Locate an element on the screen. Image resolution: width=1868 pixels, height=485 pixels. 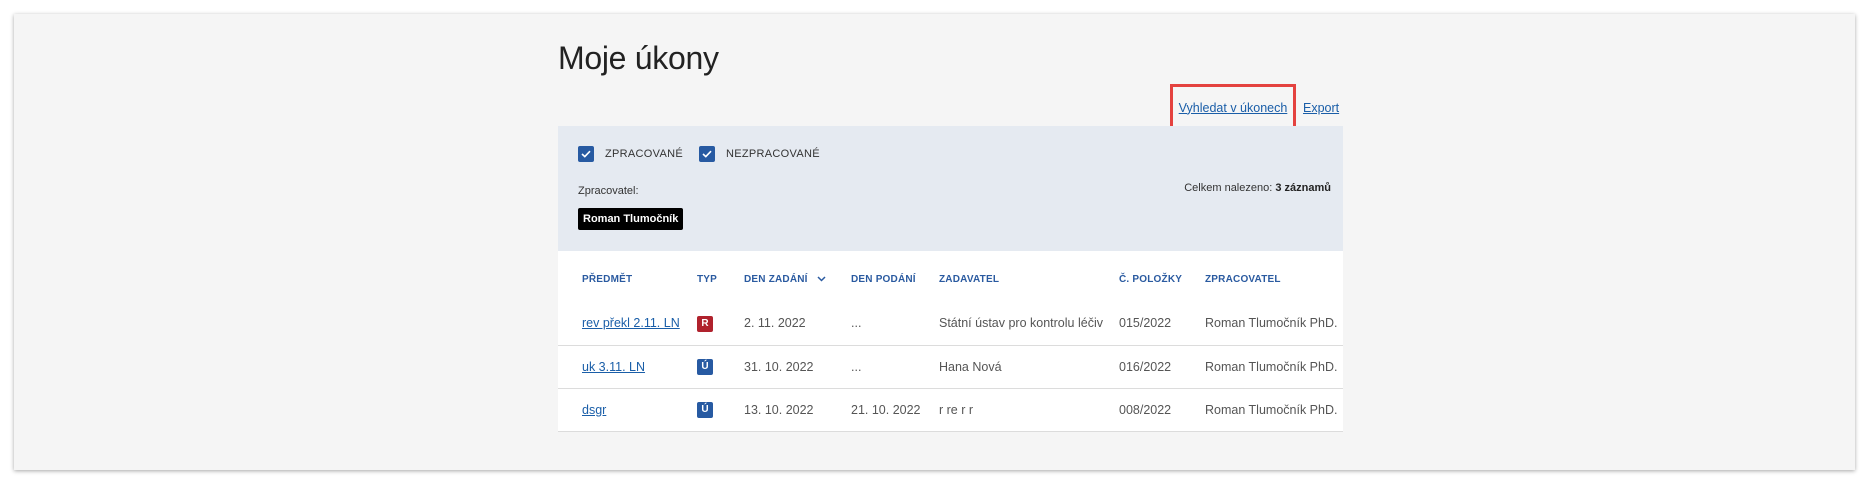
status-filters: ZPRACOVANÉ NEZPRACOVANÉ is located at coordinates (707, 154).